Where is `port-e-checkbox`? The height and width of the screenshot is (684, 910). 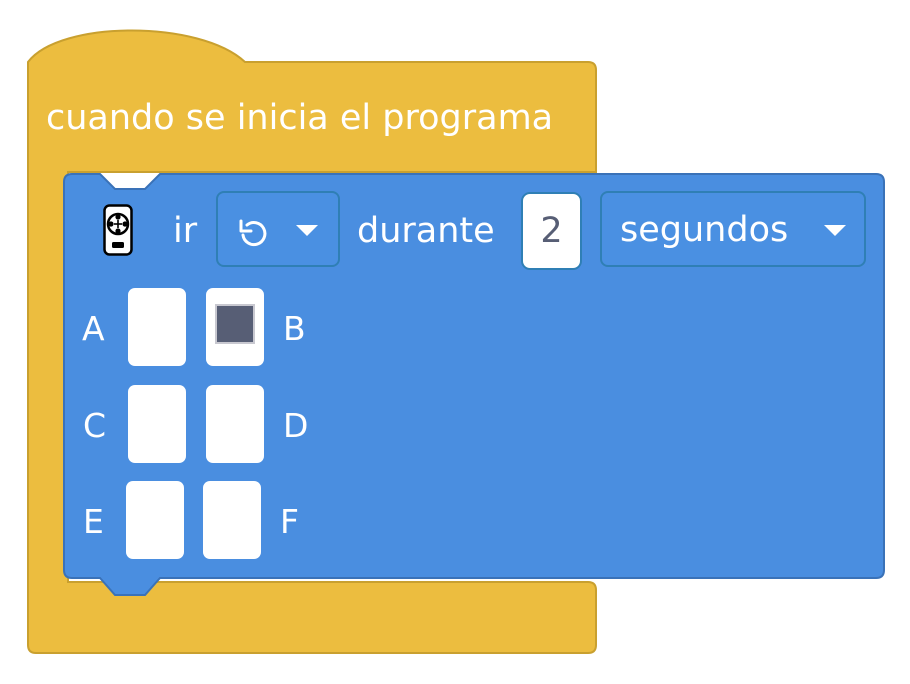
port-e-checkbox is located at coordinates (155, 520).